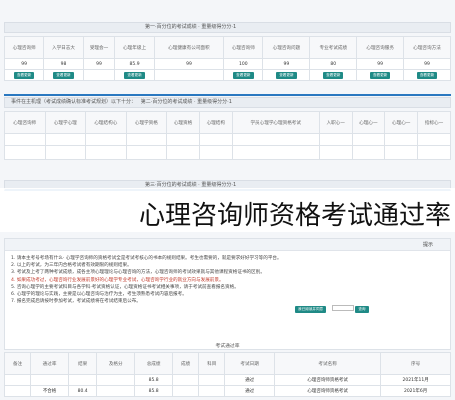  Describe the element at coordinates (401, 122) in the screenshot. I see `section2-col-header: 心理心一` at that location.